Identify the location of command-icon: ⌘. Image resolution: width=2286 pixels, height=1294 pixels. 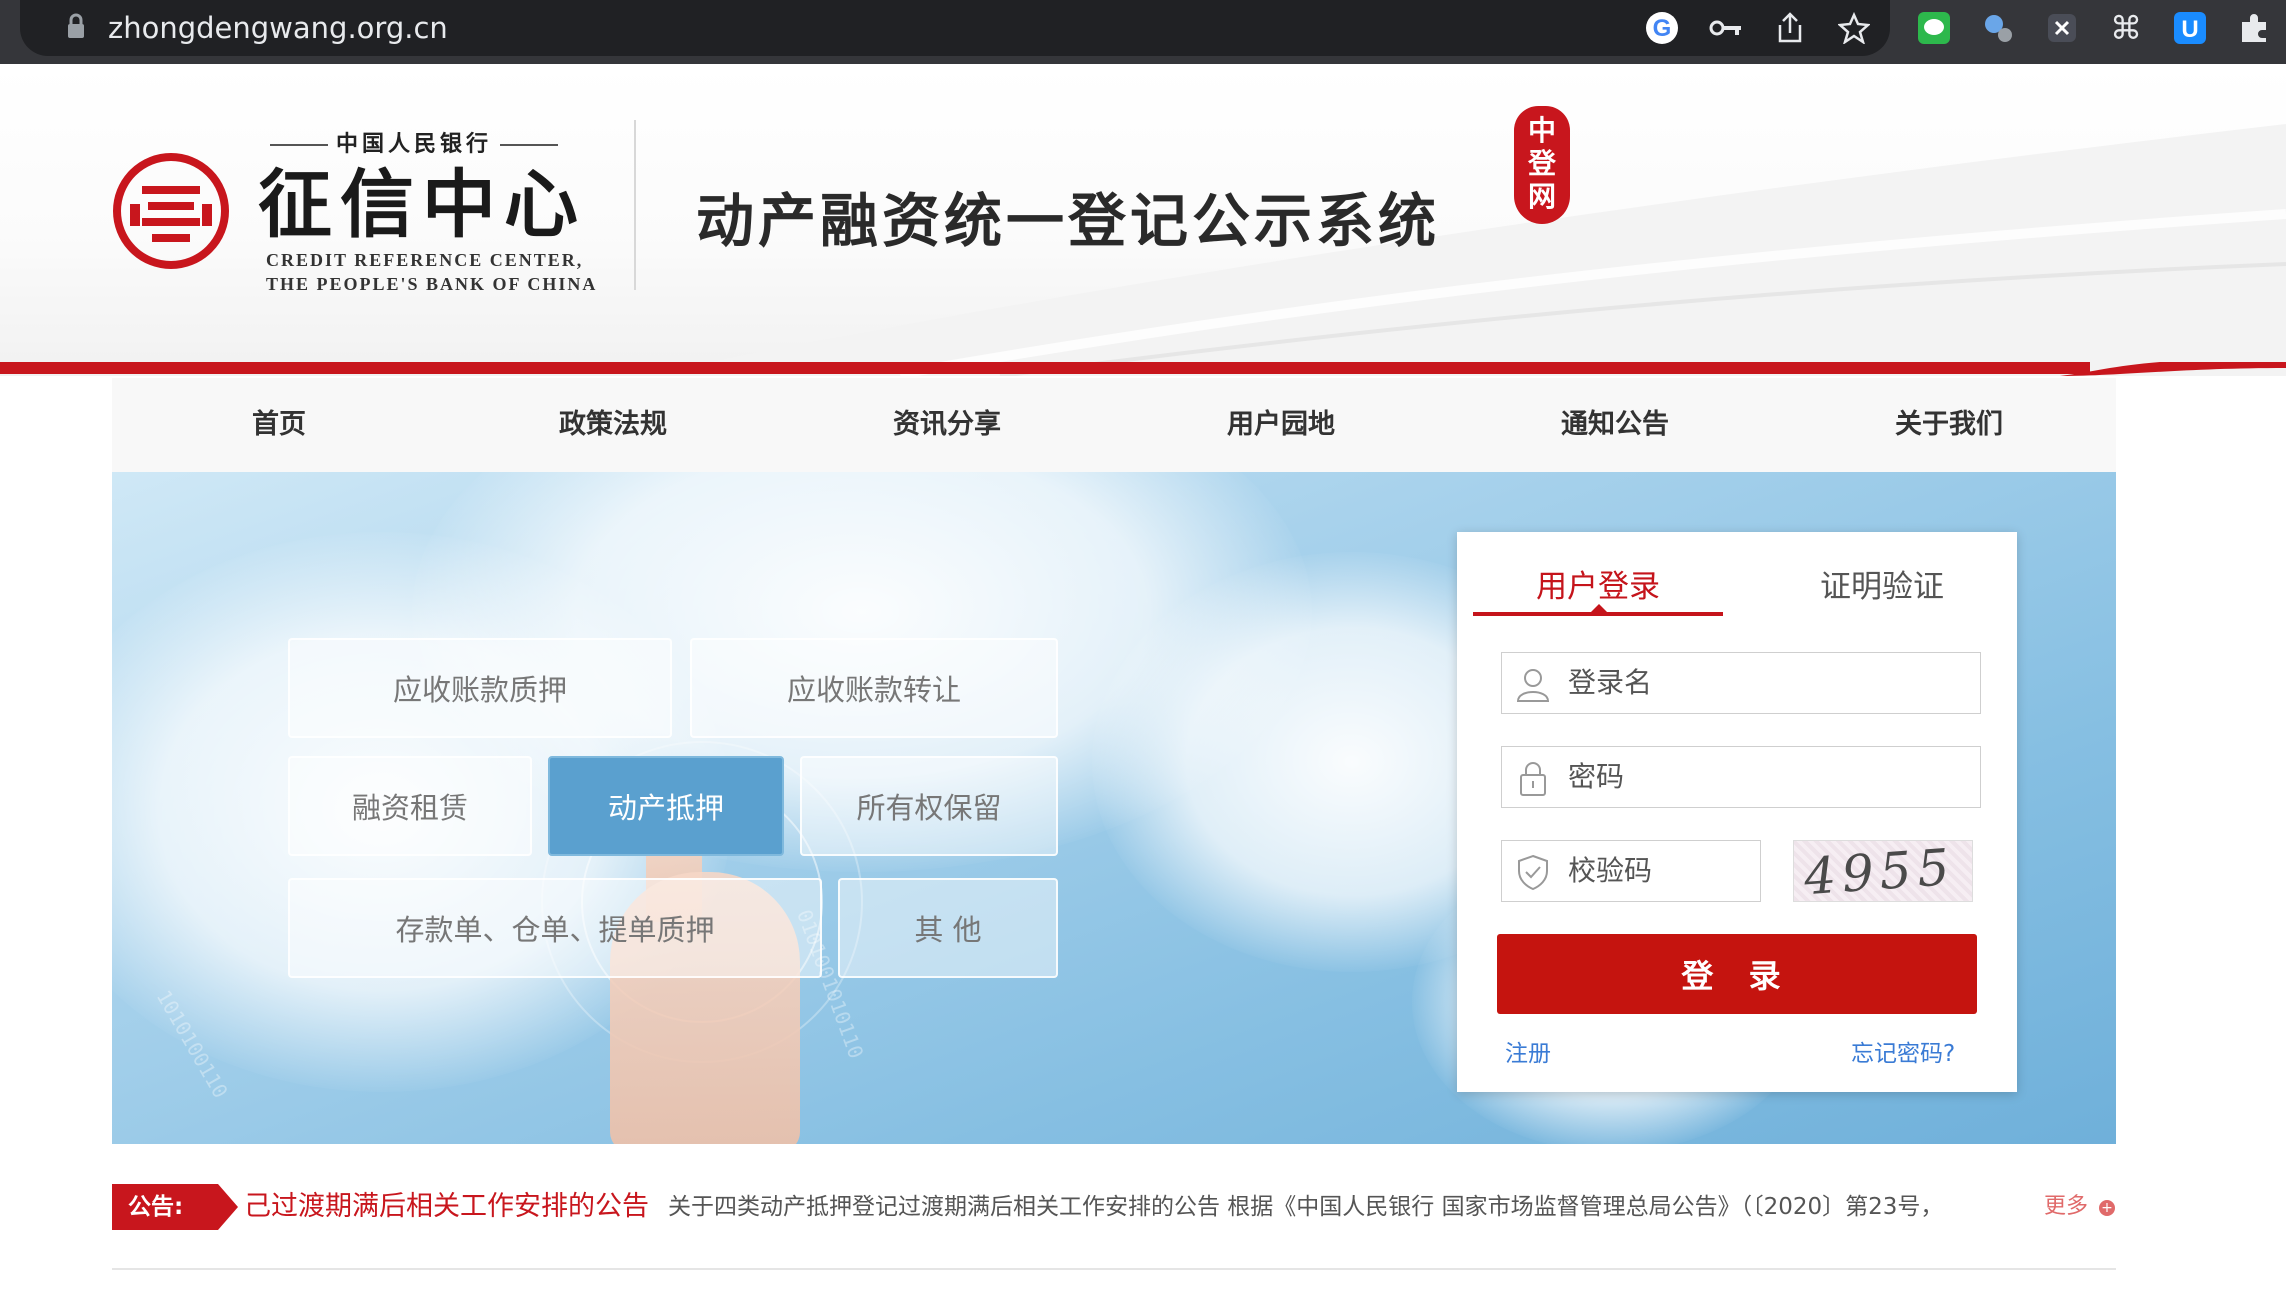
(2126, 28).